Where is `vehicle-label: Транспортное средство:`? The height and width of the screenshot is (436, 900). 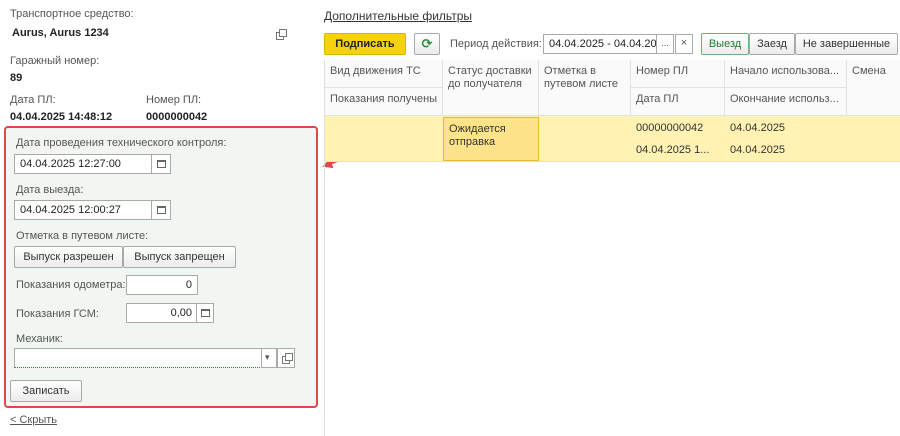
vehicle-label: Транспортное средство: is located at coordinates (72, 14).